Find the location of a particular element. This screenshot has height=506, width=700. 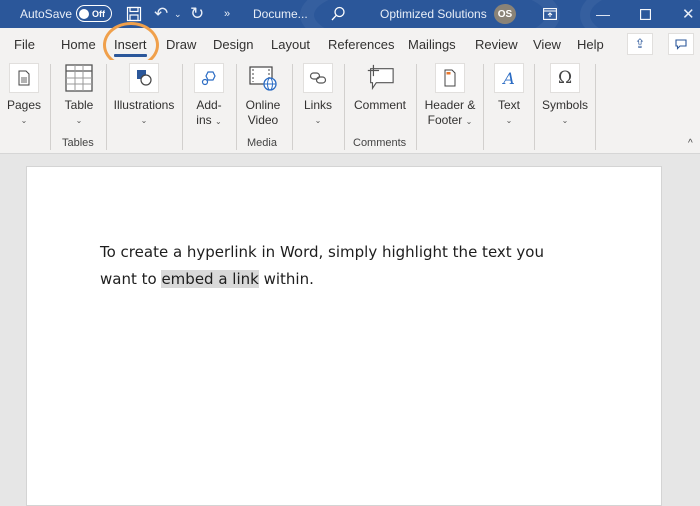

share-button: ⇪ is located at coordinates (640, 44).